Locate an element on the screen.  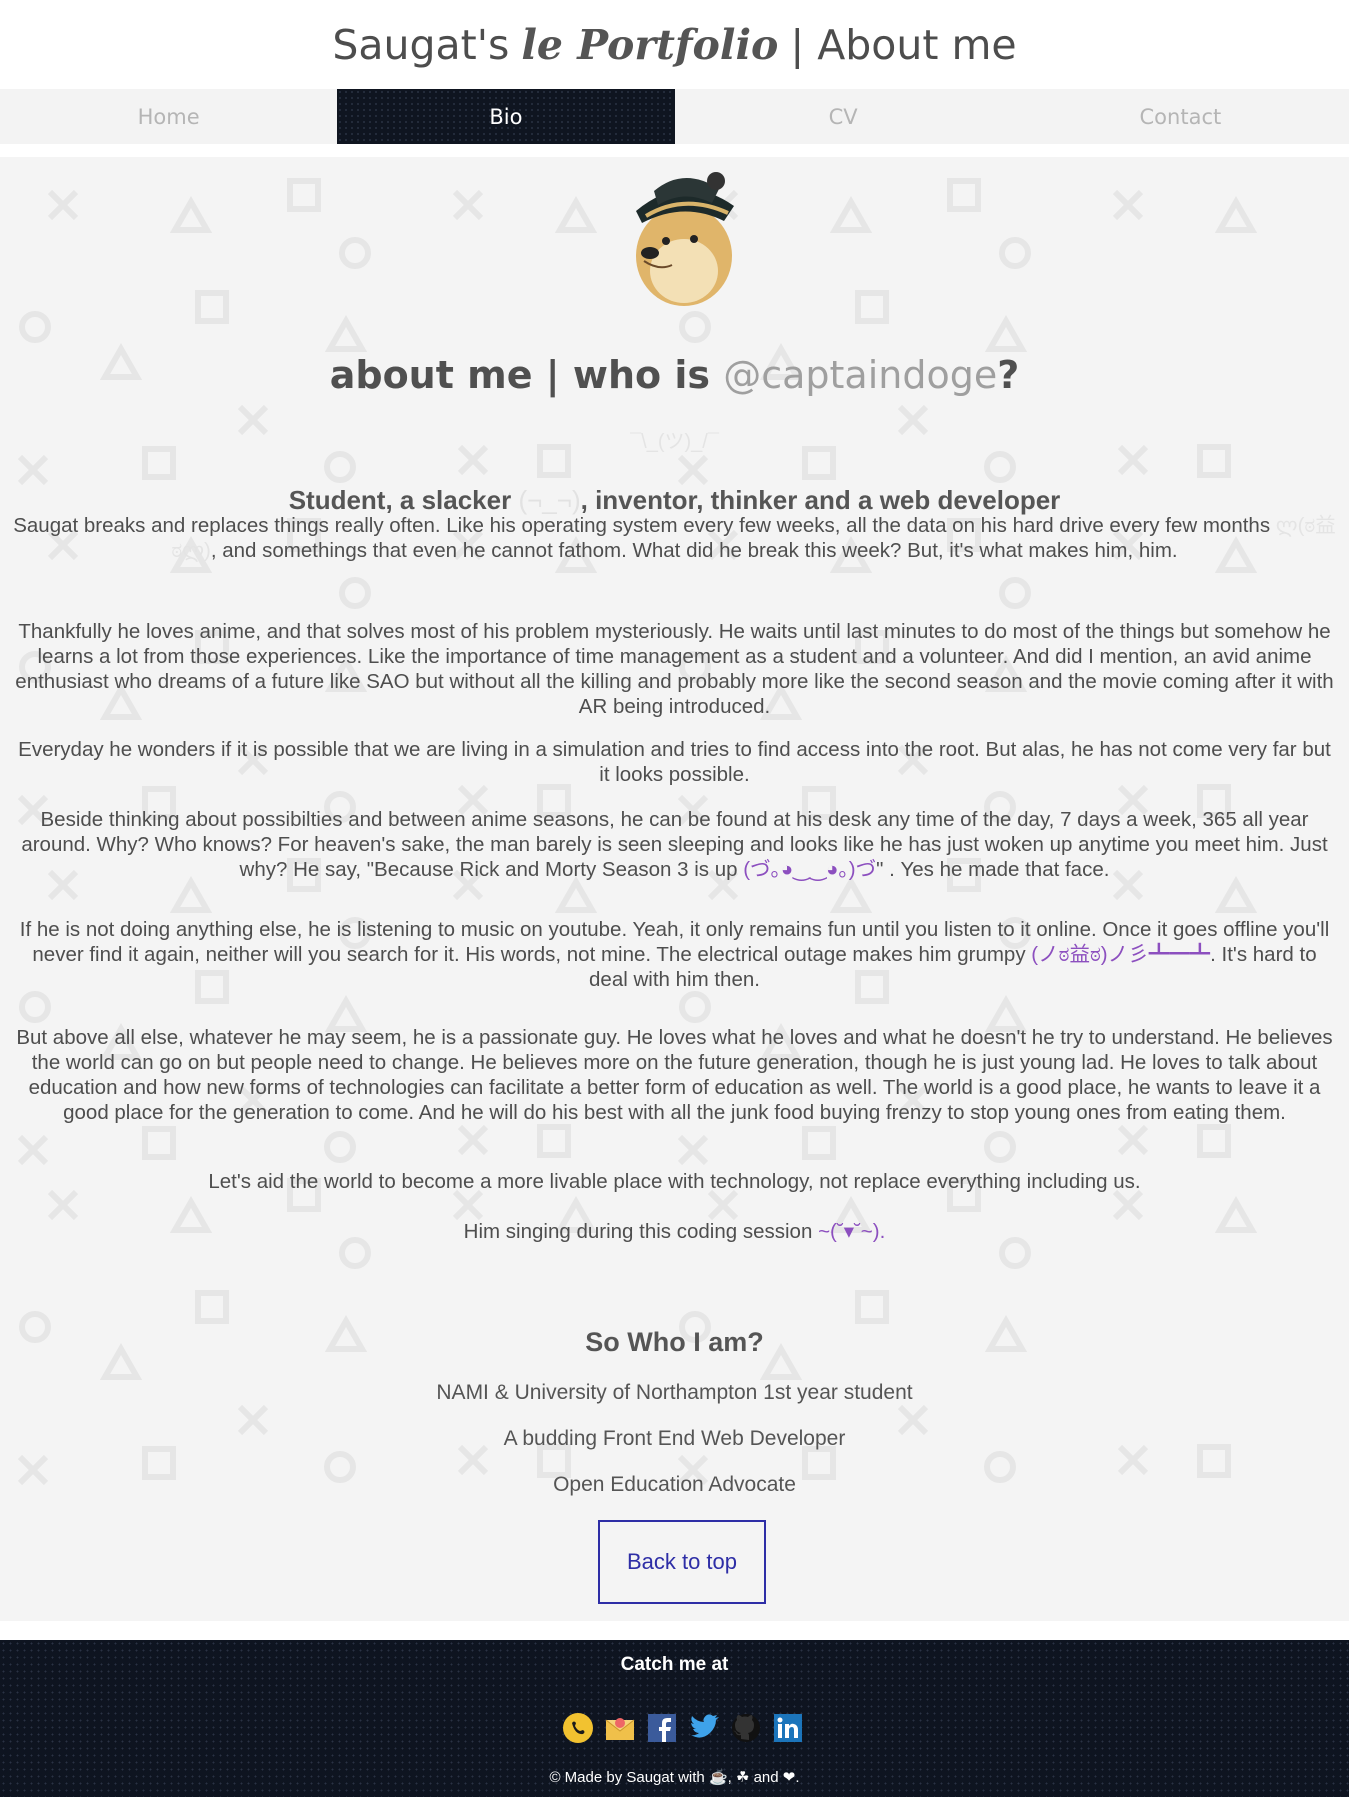
whatsapp-icon is located at coordinates (578, 1728).